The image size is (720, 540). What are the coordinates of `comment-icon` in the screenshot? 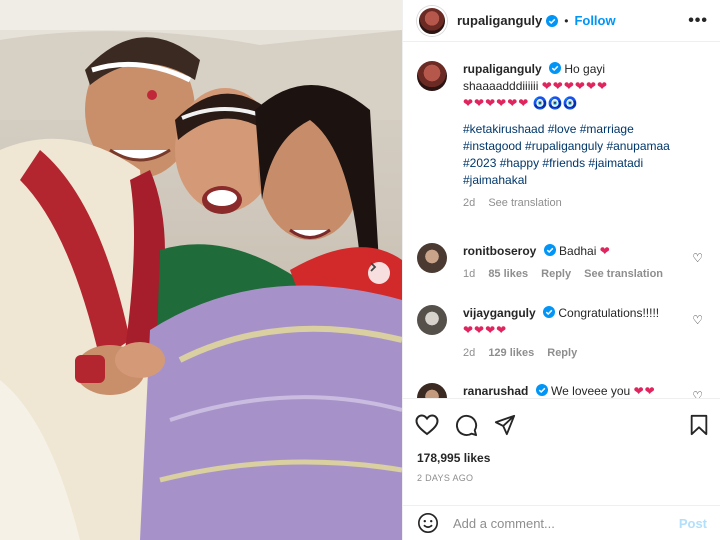 It's located at (466, 425).